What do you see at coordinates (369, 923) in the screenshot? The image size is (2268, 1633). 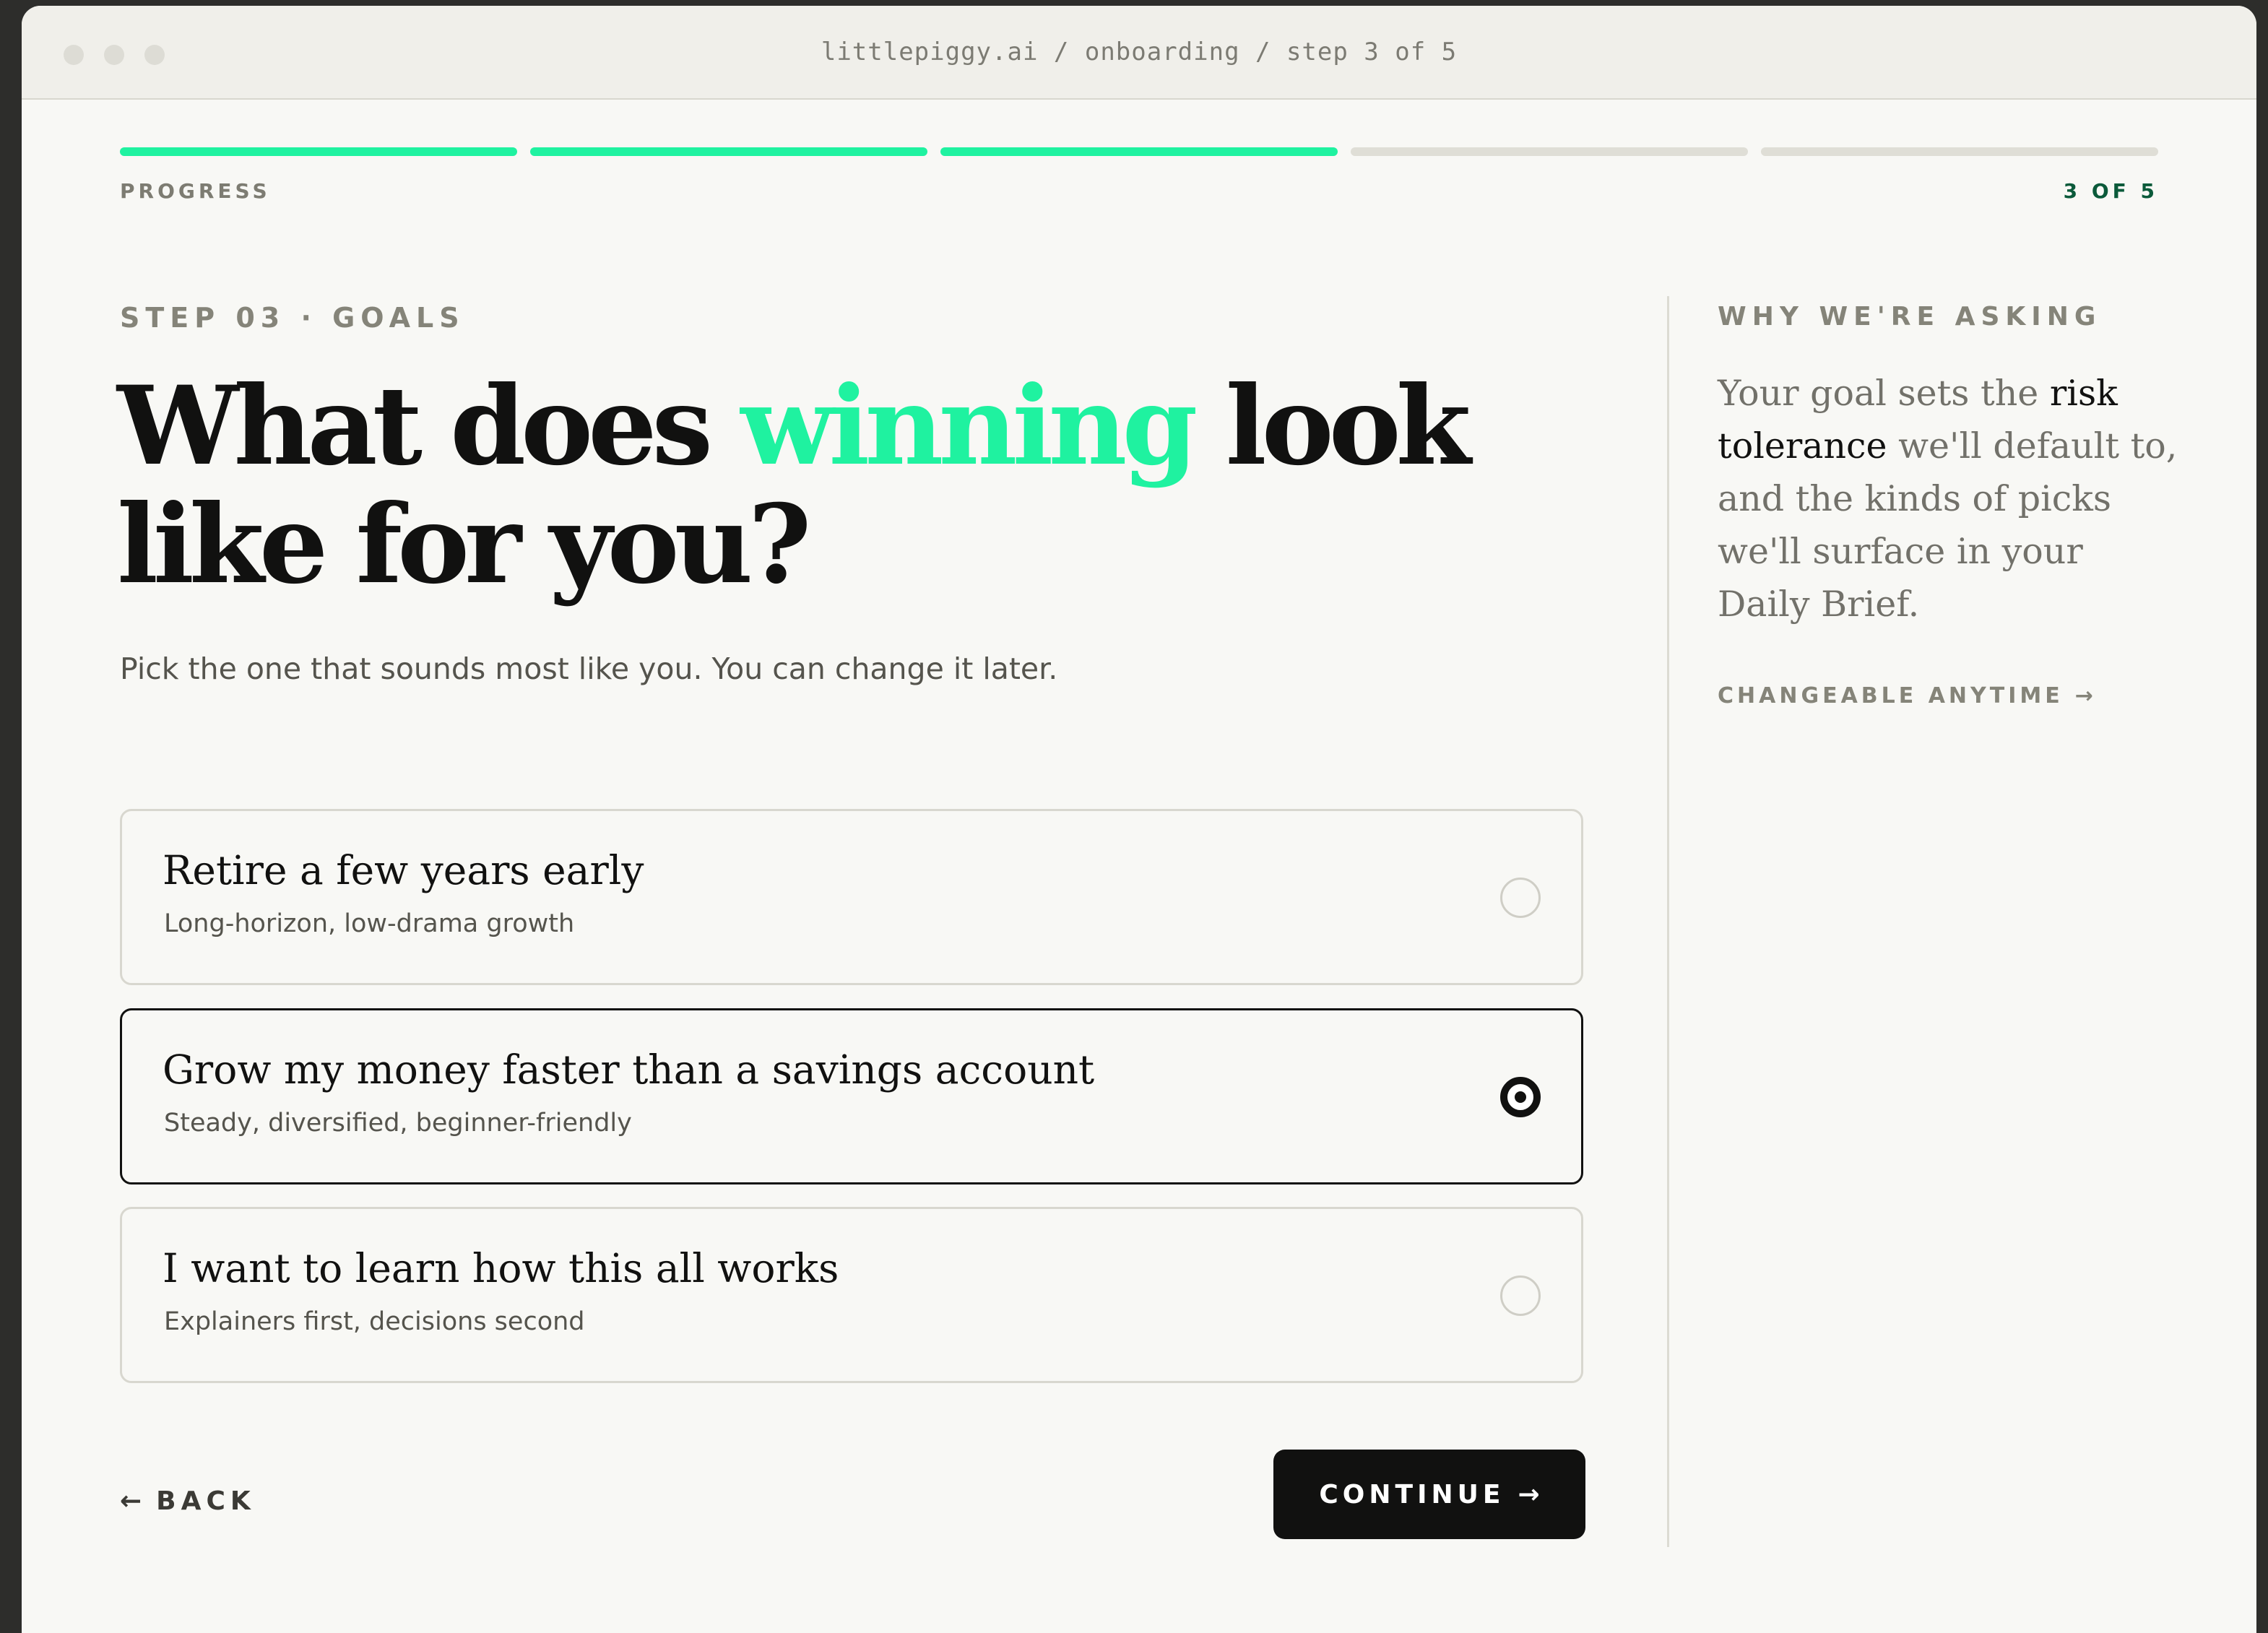 I see `option-subtitle: Long-horizon, low-drama growth` at bounding box center [369, 923].